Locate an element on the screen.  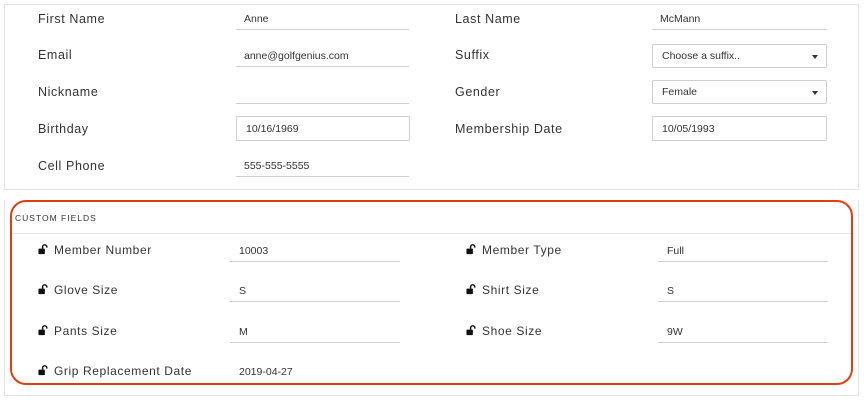
shoe-size-label: Shoe Size is located at coordinates (504, 331).